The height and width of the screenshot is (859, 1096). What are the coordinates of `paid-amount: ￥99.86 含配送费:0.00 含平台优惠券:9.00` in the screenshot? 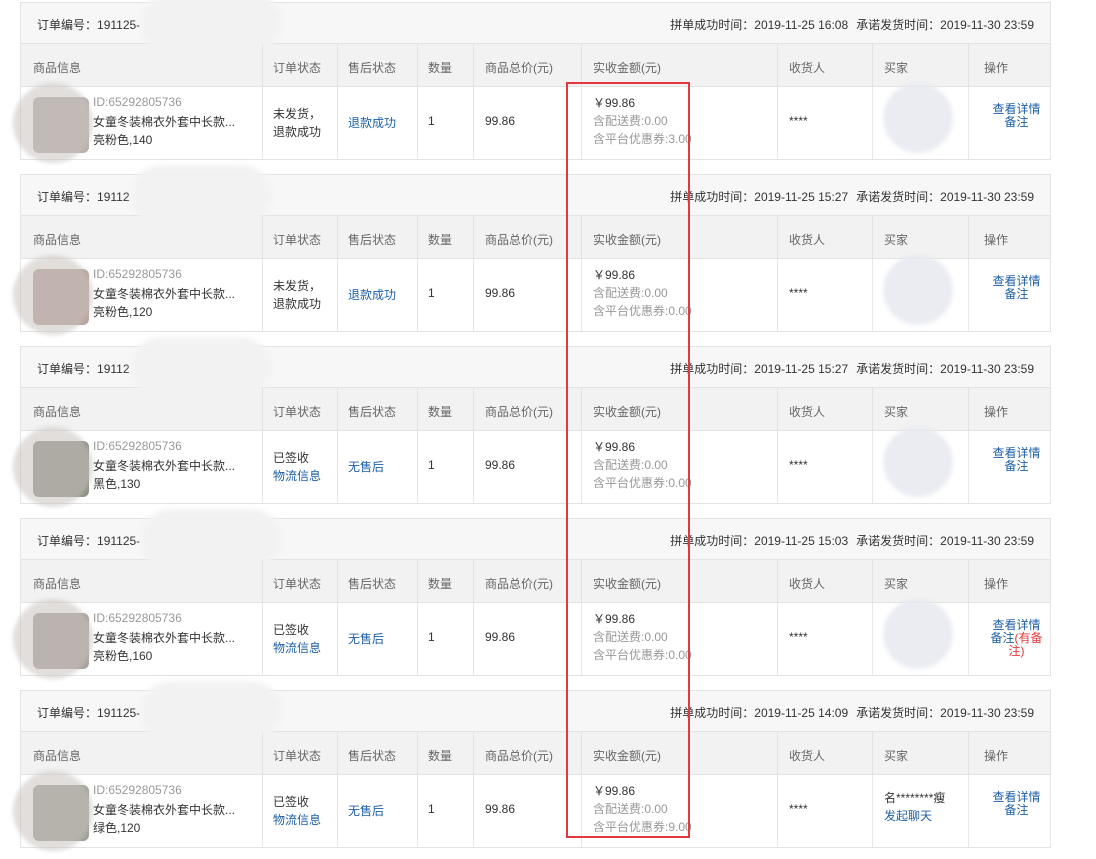 It's located at (642, 809).